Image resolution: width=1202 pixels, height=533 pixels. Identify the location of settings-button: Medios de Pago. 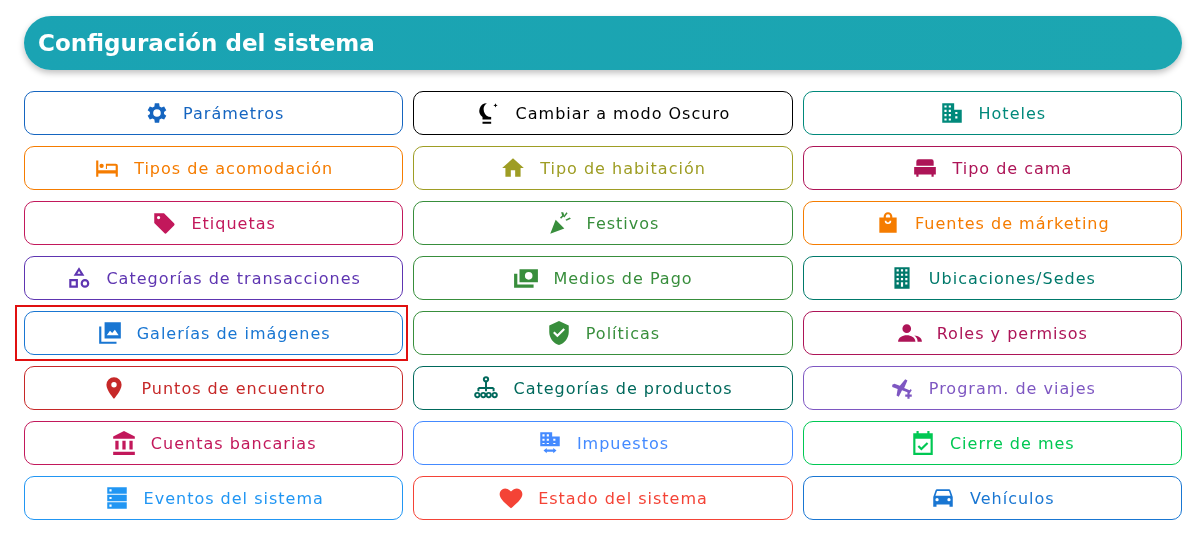
(603, 278).